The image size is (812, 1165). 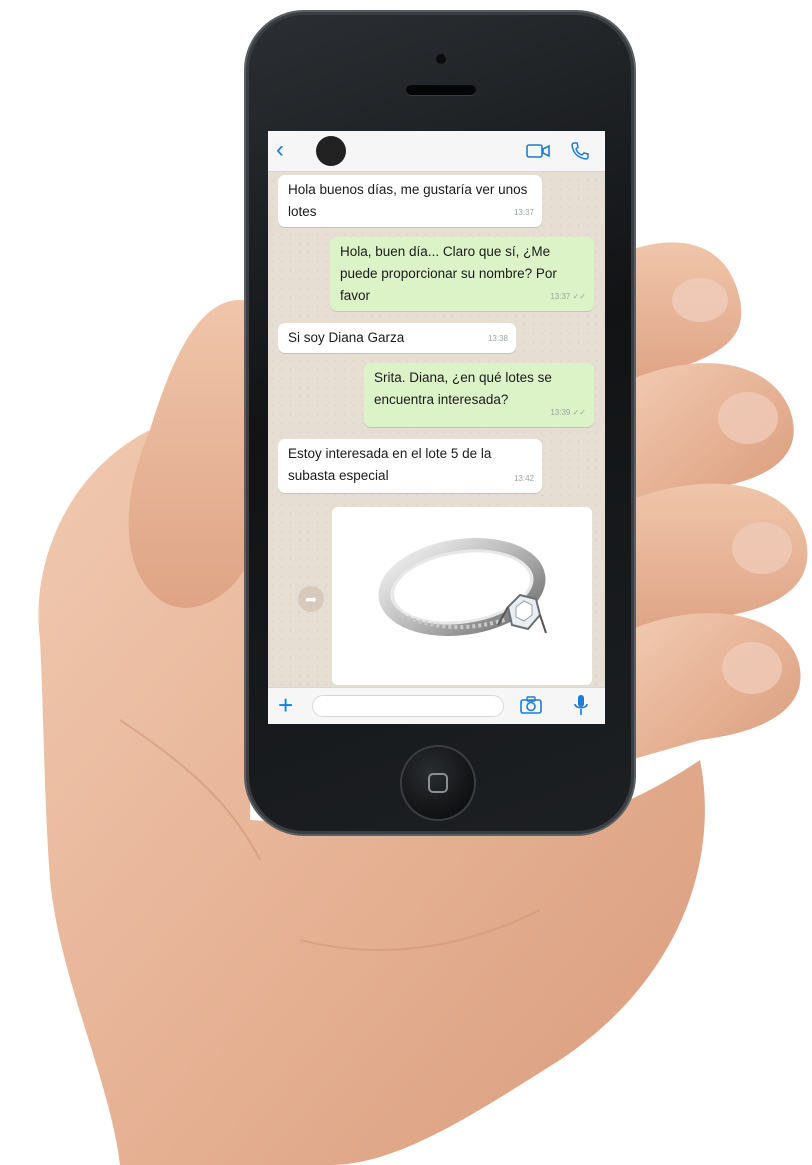 What do you see at coordinates (285, 705) in the screenshot?
I see `plus-icon: +` at bounding box center [285, 705].